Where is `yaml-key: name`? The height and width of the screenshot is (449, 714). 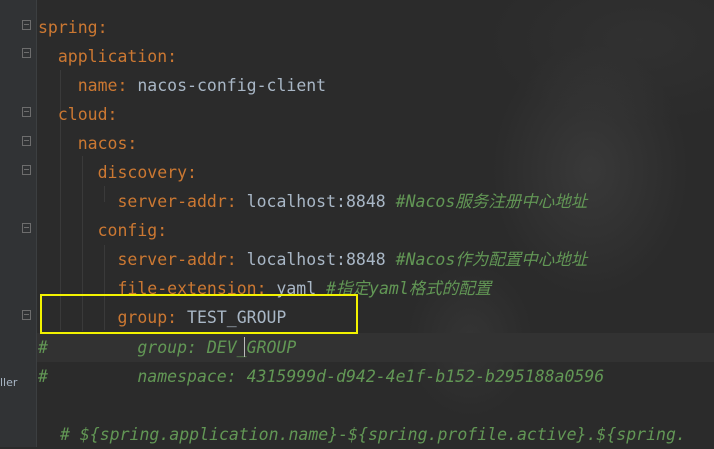 yaml-key: name is located at coordinates (97, 85).